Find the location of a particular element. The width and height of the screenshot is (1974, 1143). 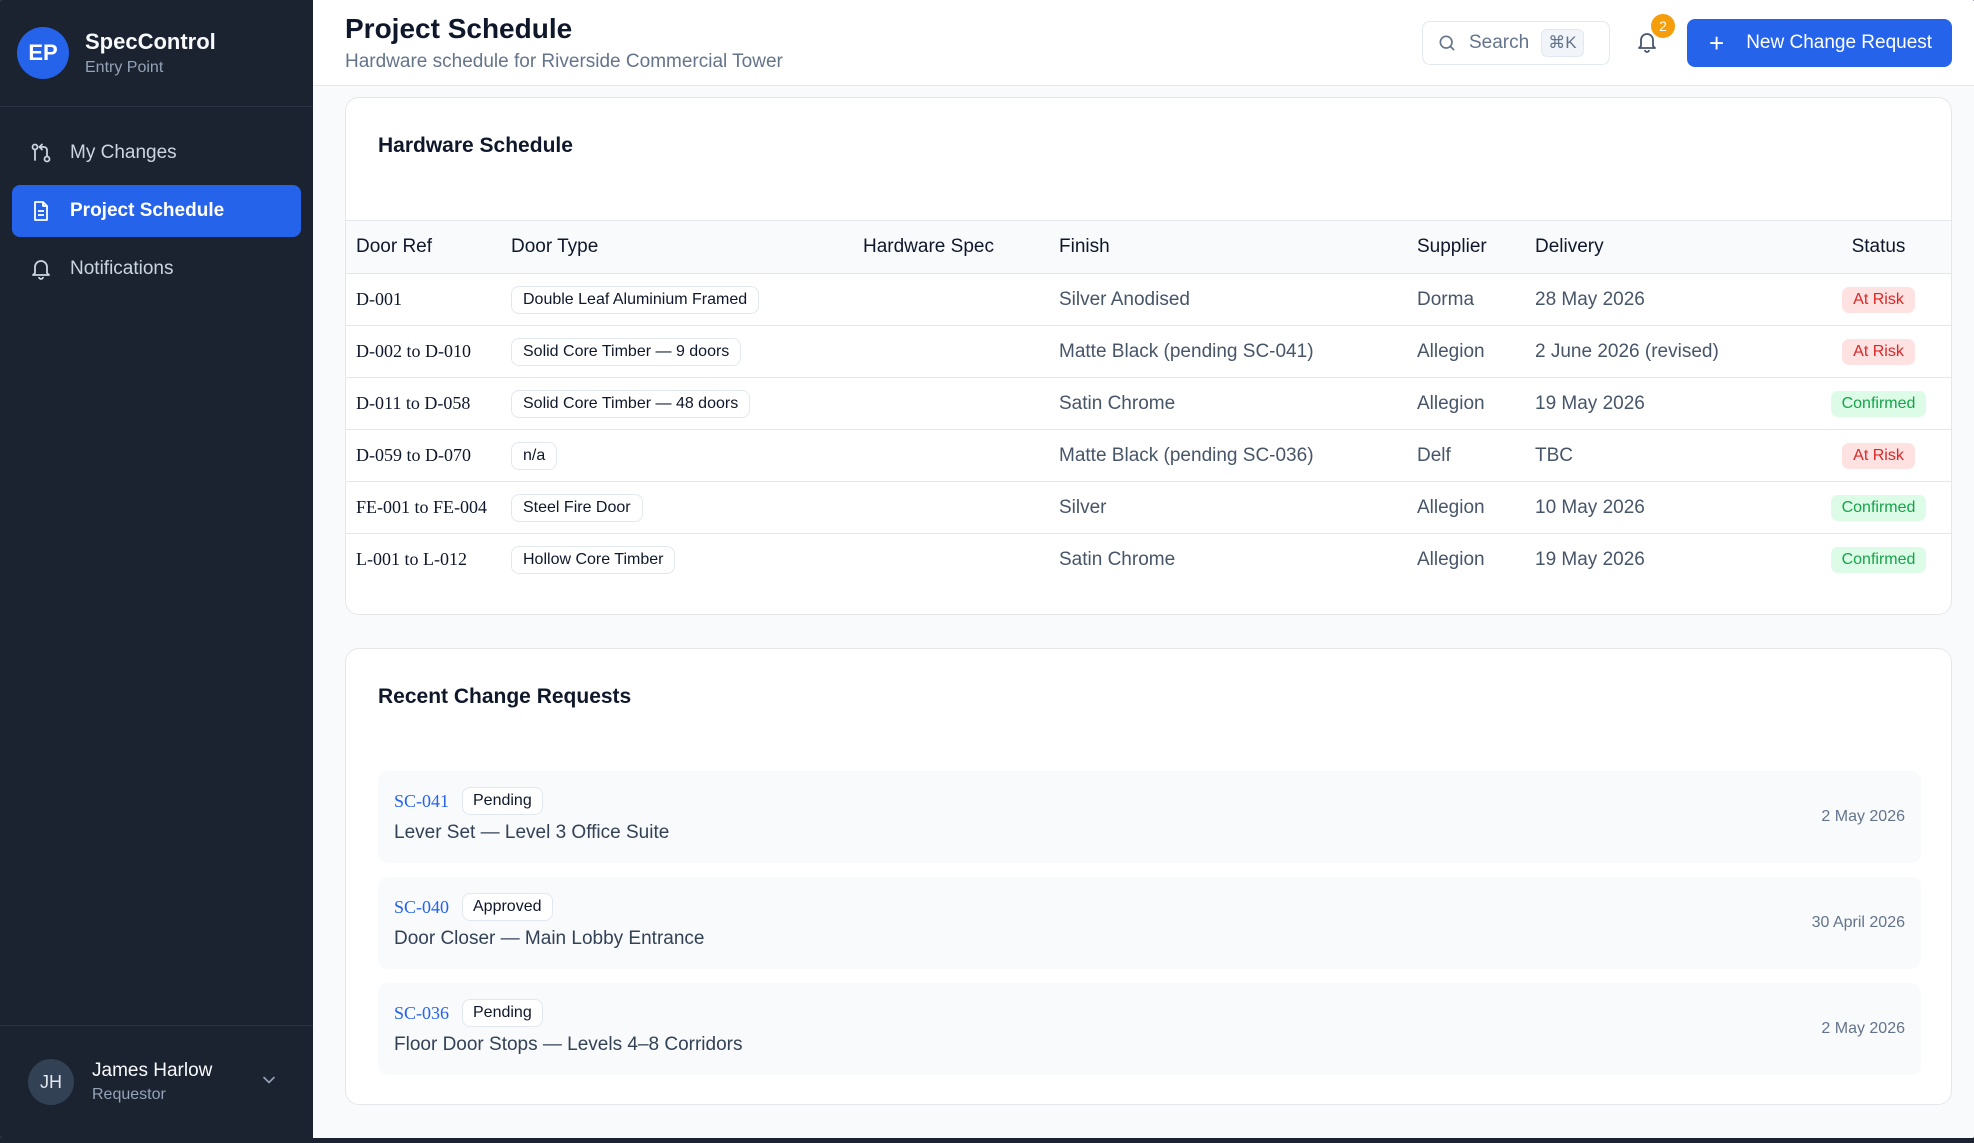

finish: Silver is located at coordinates (1228, 507).